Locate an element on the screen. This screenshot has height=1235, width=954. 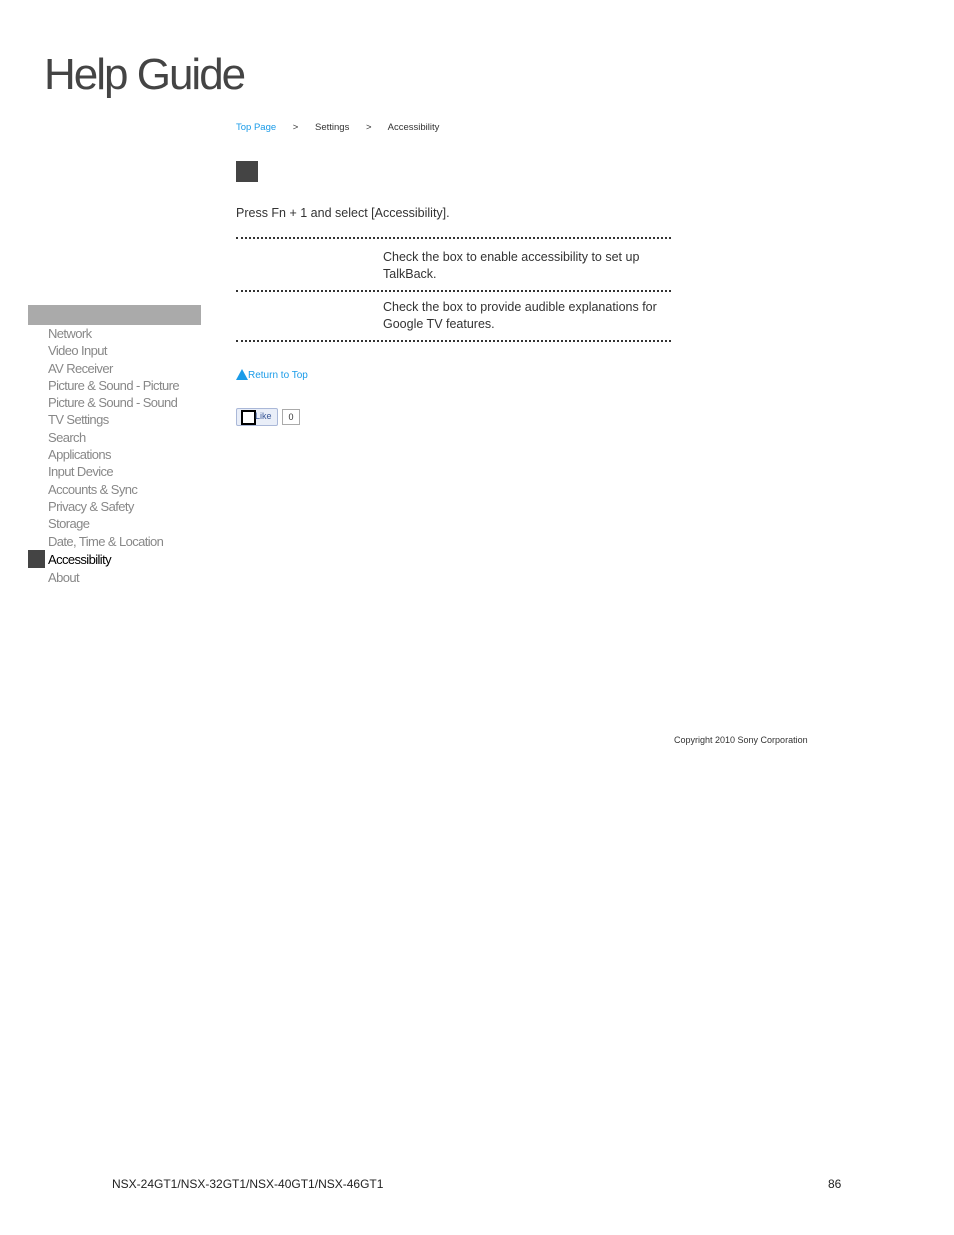
heading-marker-icon is located at coordinates (247, 171).